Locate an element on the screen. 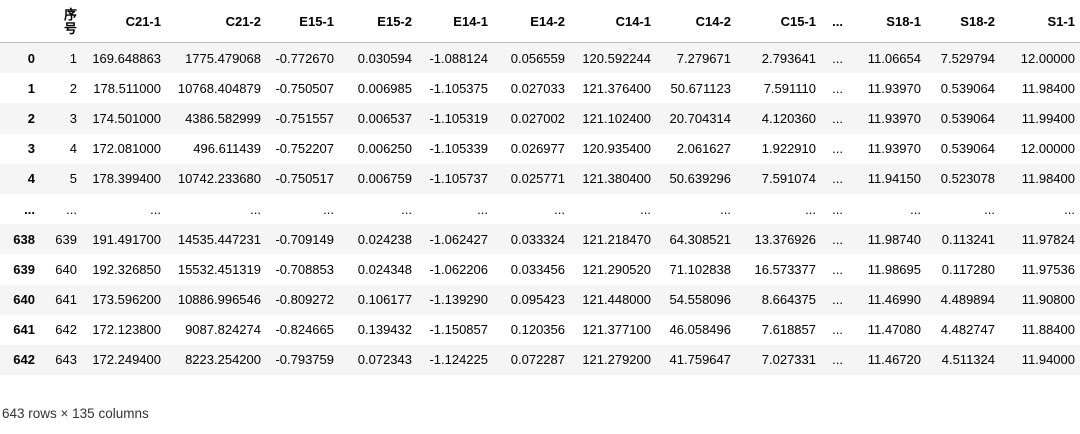 This screenshot has height=434, width=1080. table-cell: 64.308521 is located at coordinates (700, 239).